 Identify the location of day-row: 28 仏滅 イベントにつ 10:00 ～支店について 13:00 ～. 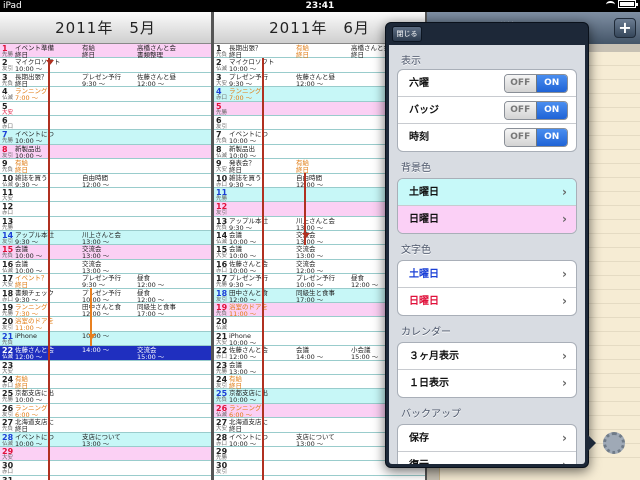
(105, 440).